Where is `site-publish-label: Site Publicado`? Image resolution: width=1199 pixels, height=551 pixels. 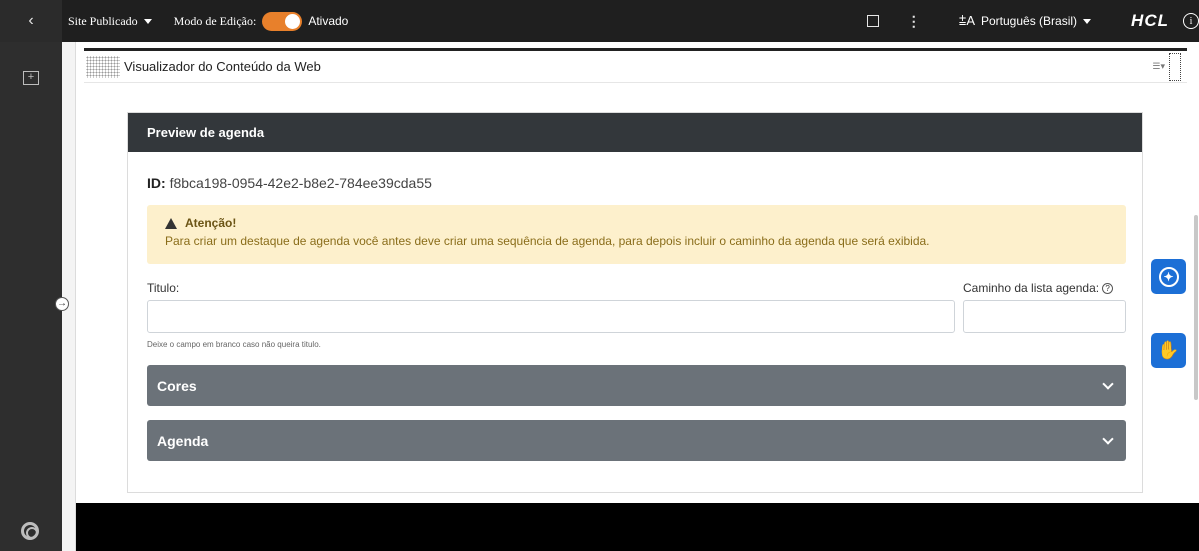
site-publish-label: Site Publicado is located at coordinates (103, 20).